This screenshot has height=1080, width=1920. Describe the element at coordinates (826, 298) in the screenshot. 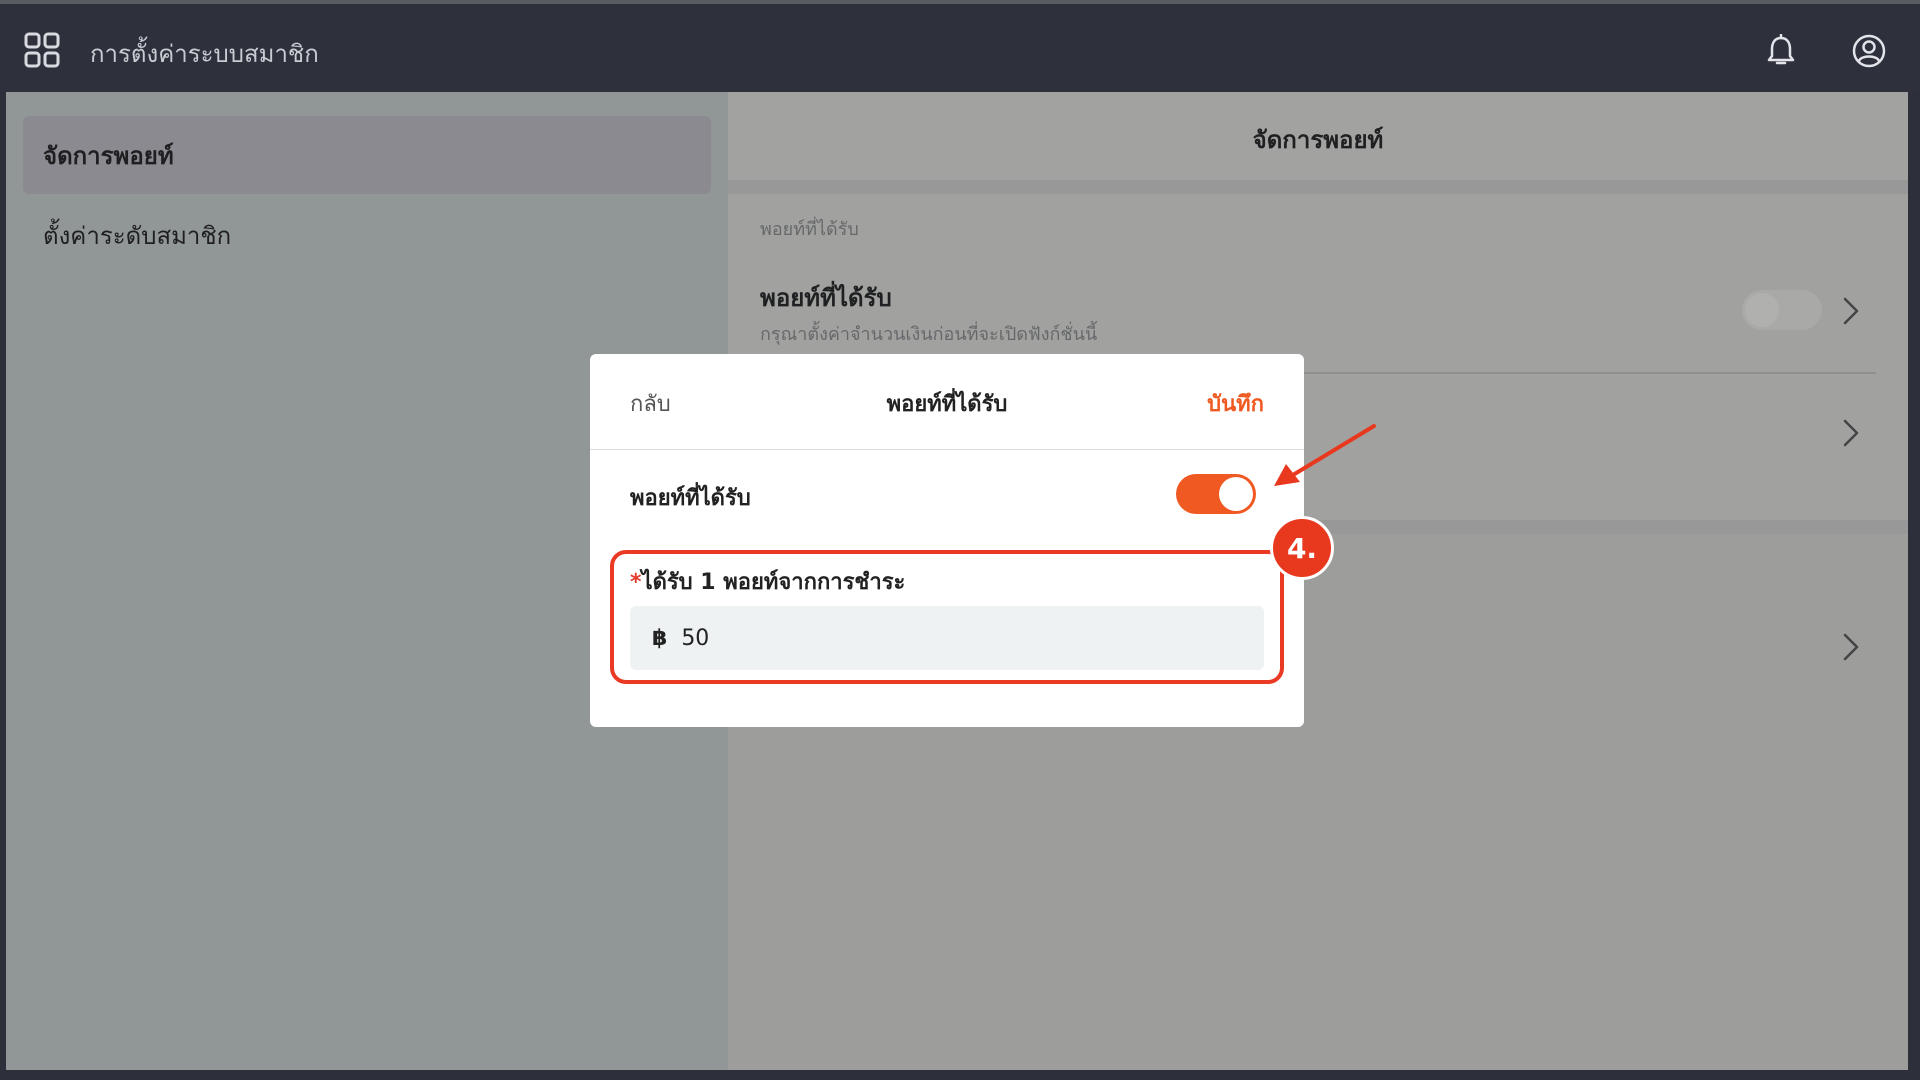

I see `points-row-title: พอยท์ที่ได้รับ` at that location.